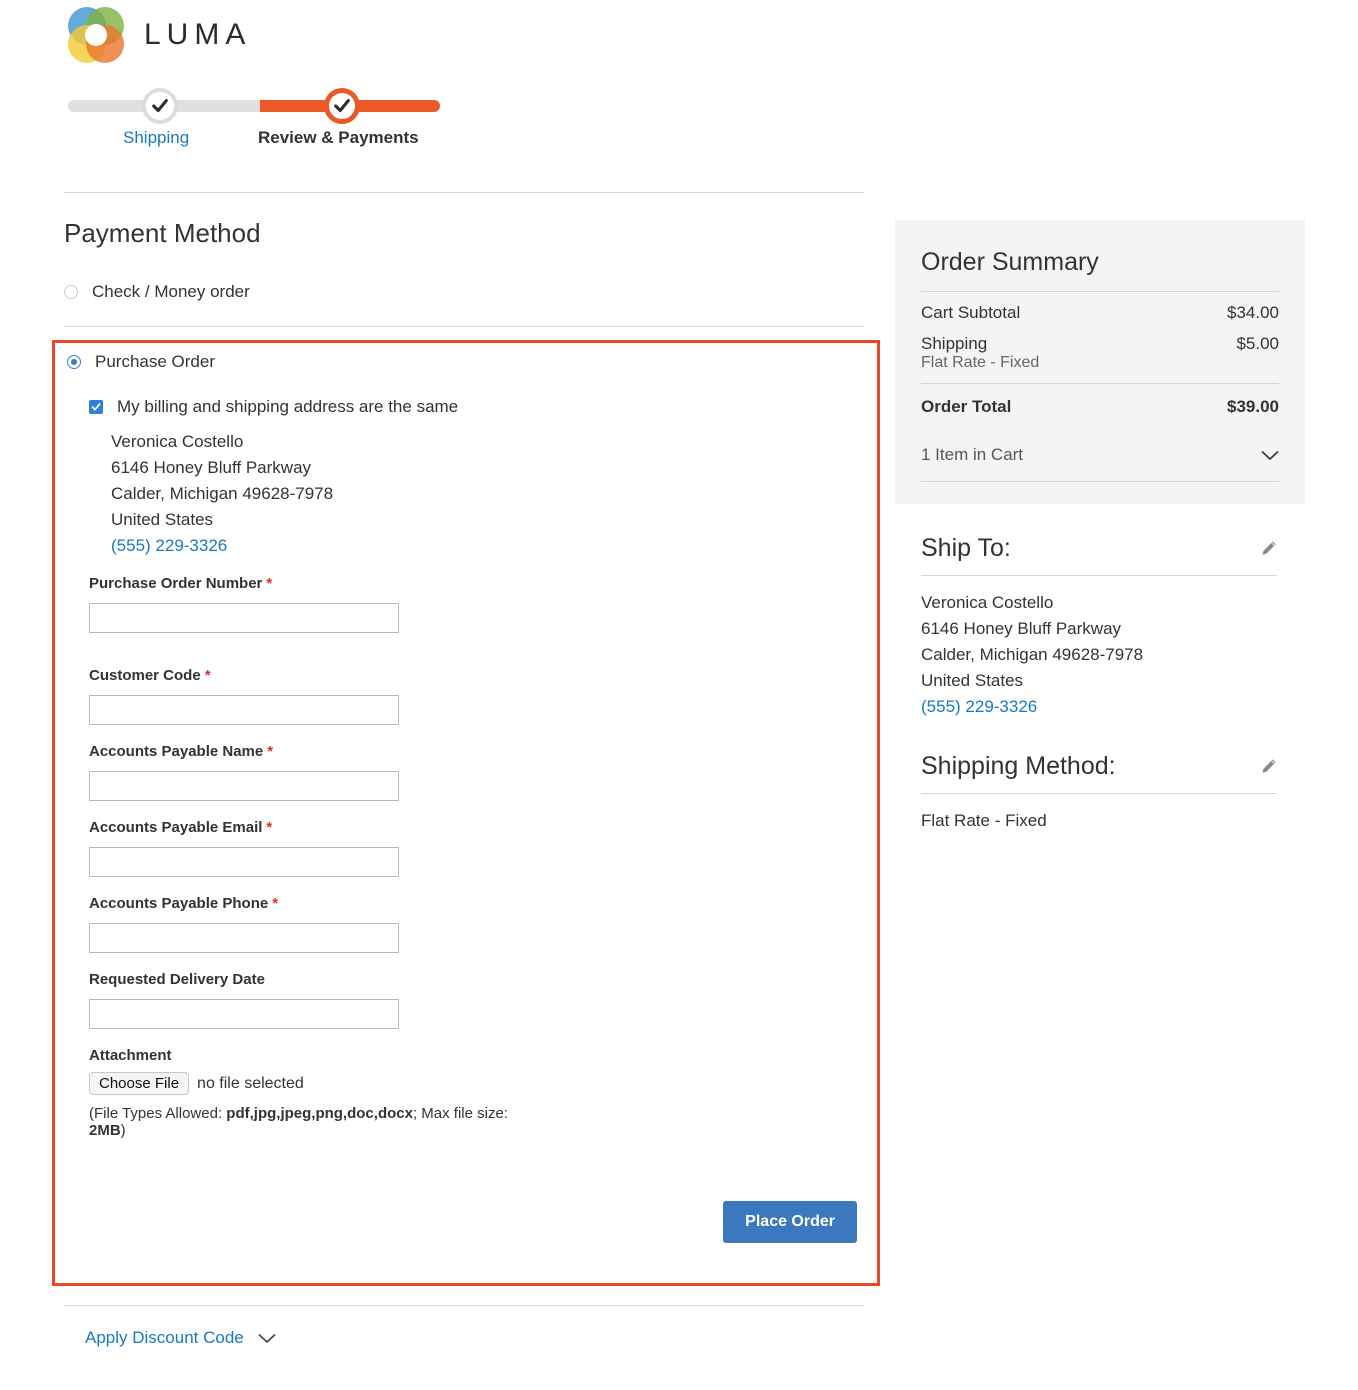  I want to click on cart-items-toggle: 1 Item in Cart, so click(1100, 456).